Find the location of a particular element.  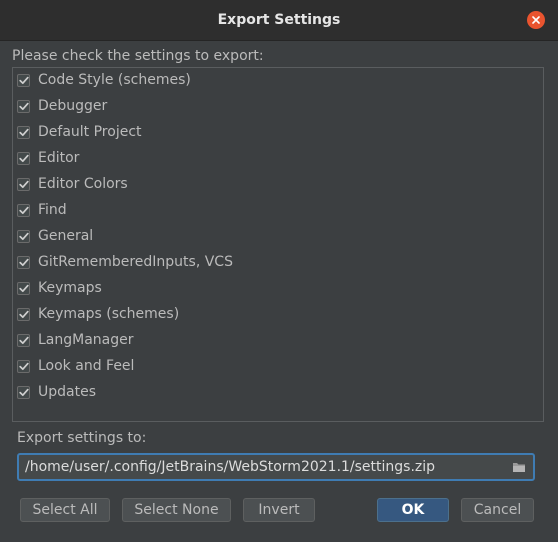

list-item: GitRememberedInputs, VCS is located at coordinates (125, 262).